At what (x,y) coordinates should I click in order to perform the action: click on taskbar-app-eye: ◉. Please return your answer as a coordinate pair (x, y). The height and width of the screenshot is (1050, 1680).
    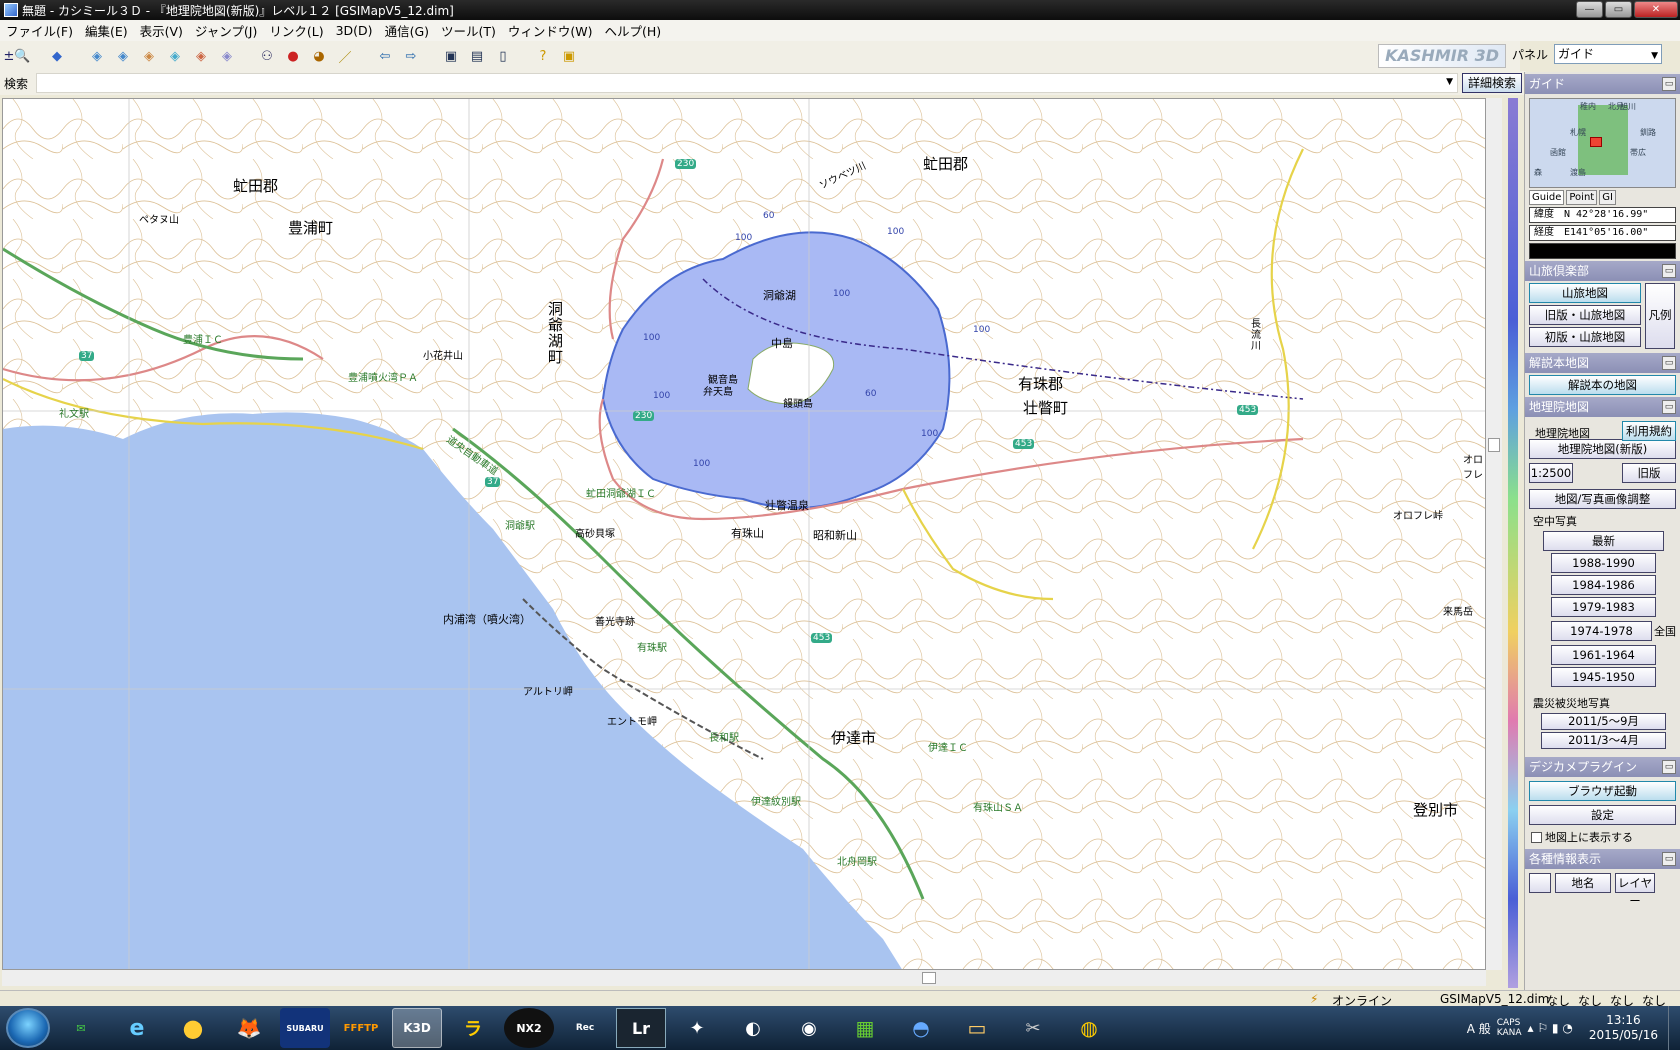
    Looking at the image, I should click on (809, 1028).